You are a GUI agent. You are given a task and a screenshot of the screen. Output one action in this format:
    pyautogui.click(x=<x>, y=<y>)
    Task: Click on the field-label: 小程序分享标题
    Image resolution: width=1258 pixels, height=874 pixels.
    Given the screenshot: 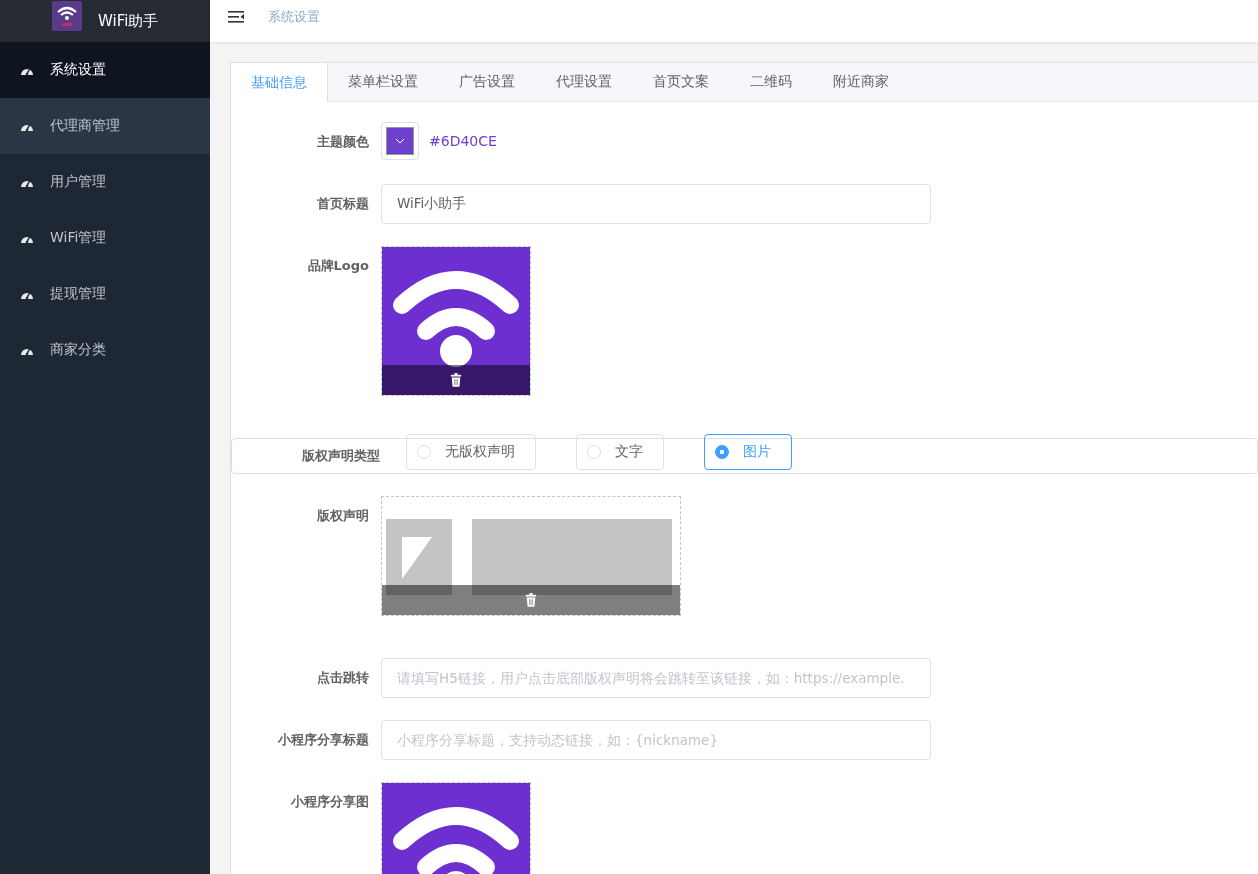 What is the action you would take?
    pyautogui.click(x=323, y=740)
    